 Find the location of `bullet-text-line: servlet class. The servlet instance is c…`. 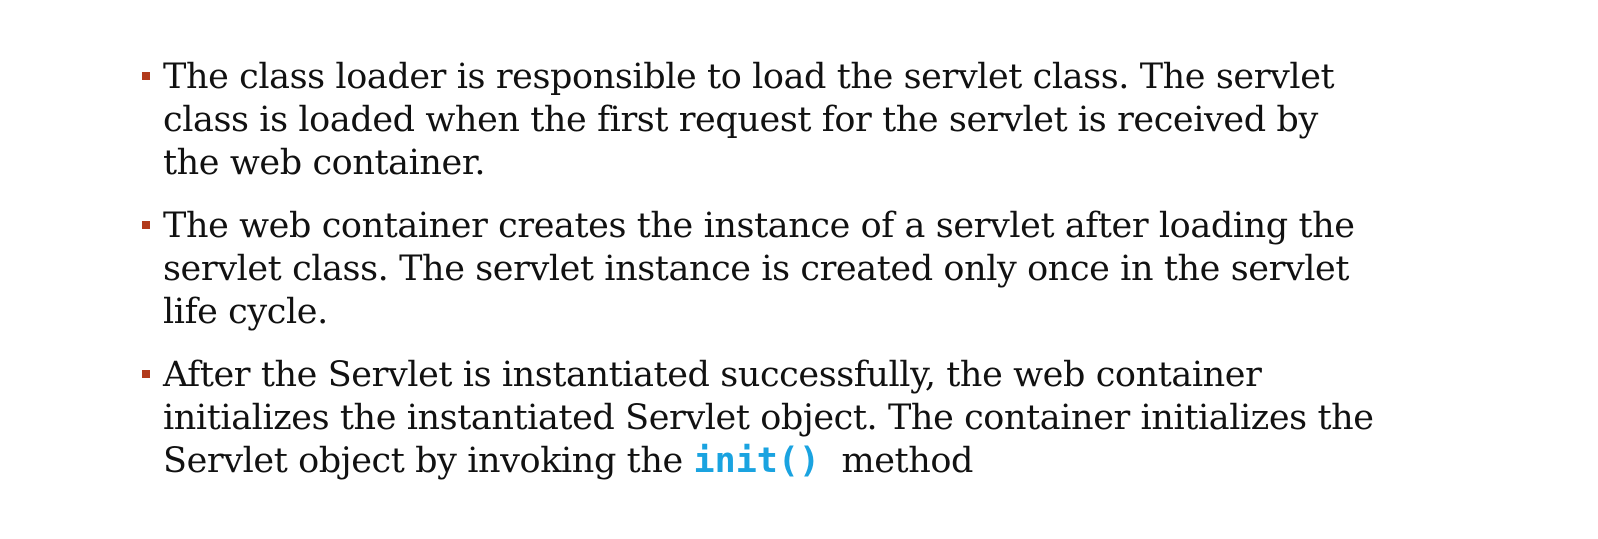

bullet-text-line: servlet class. The servlet instance is c… is located at coordinates (756, 269).